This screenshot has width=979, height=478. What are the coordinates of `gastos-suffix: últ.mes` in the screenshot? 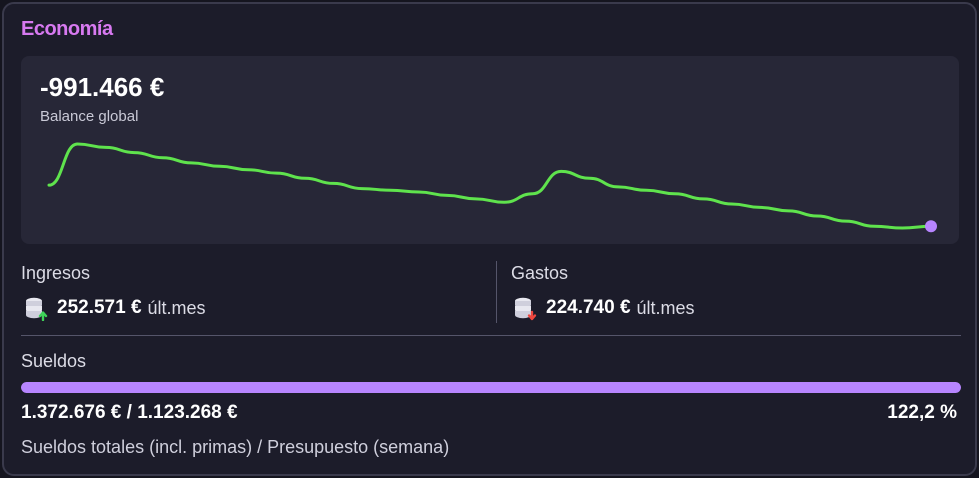 It's located at (665, 307).